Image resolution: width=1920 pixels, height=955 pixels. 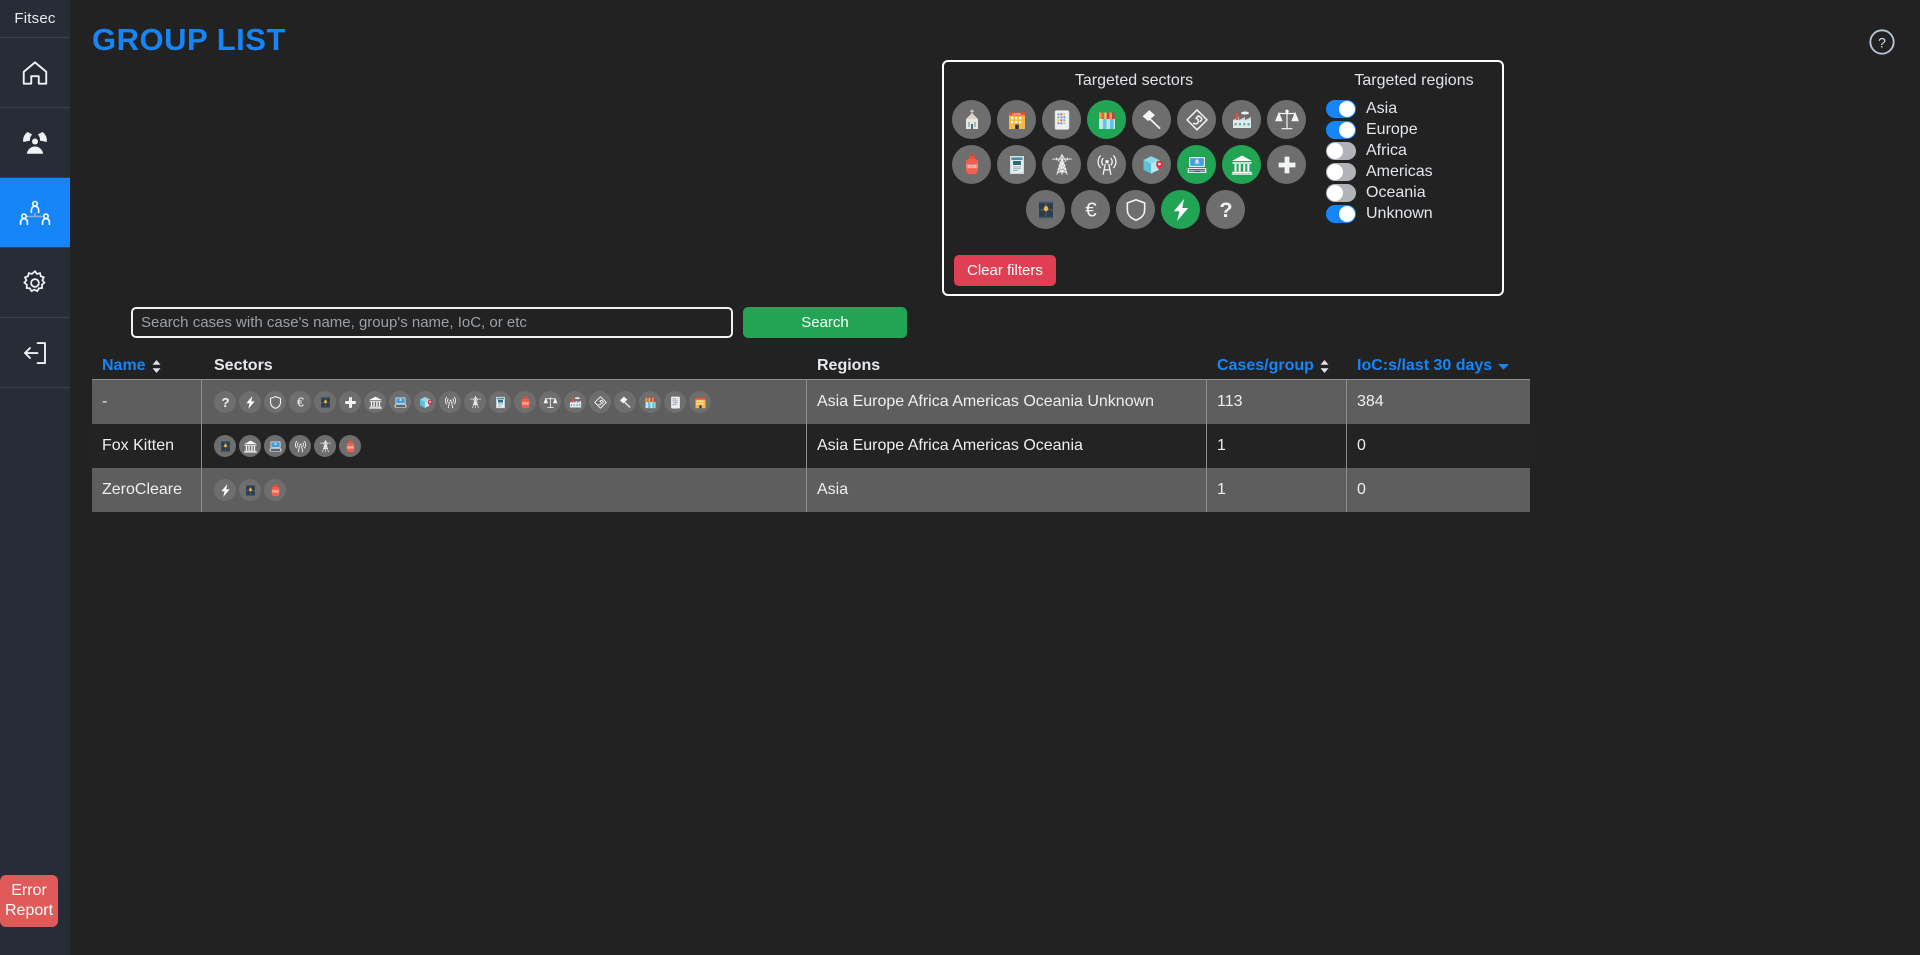 I want to click on sector-chip-defense-shield, so click(x=1135, y=209).